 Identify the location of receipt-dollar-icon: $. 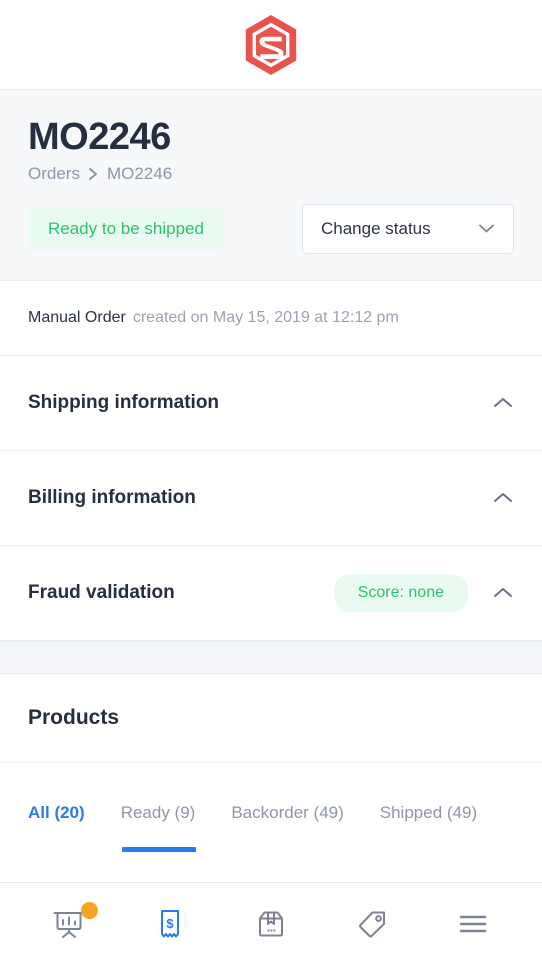
(169, 923).